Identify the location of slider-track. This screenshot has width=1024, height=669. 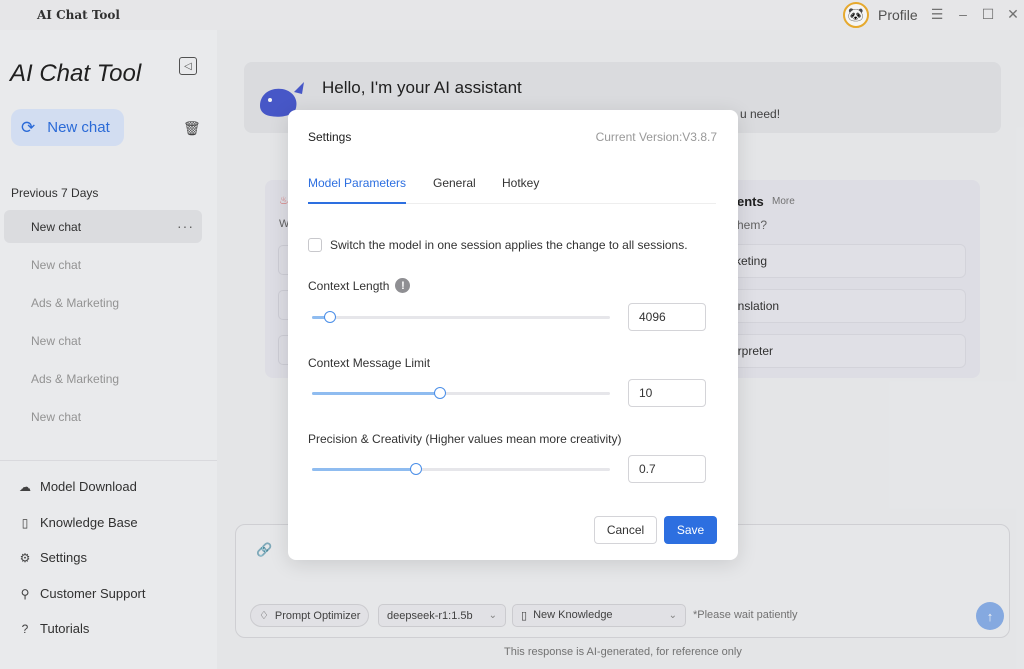
(461, 317).